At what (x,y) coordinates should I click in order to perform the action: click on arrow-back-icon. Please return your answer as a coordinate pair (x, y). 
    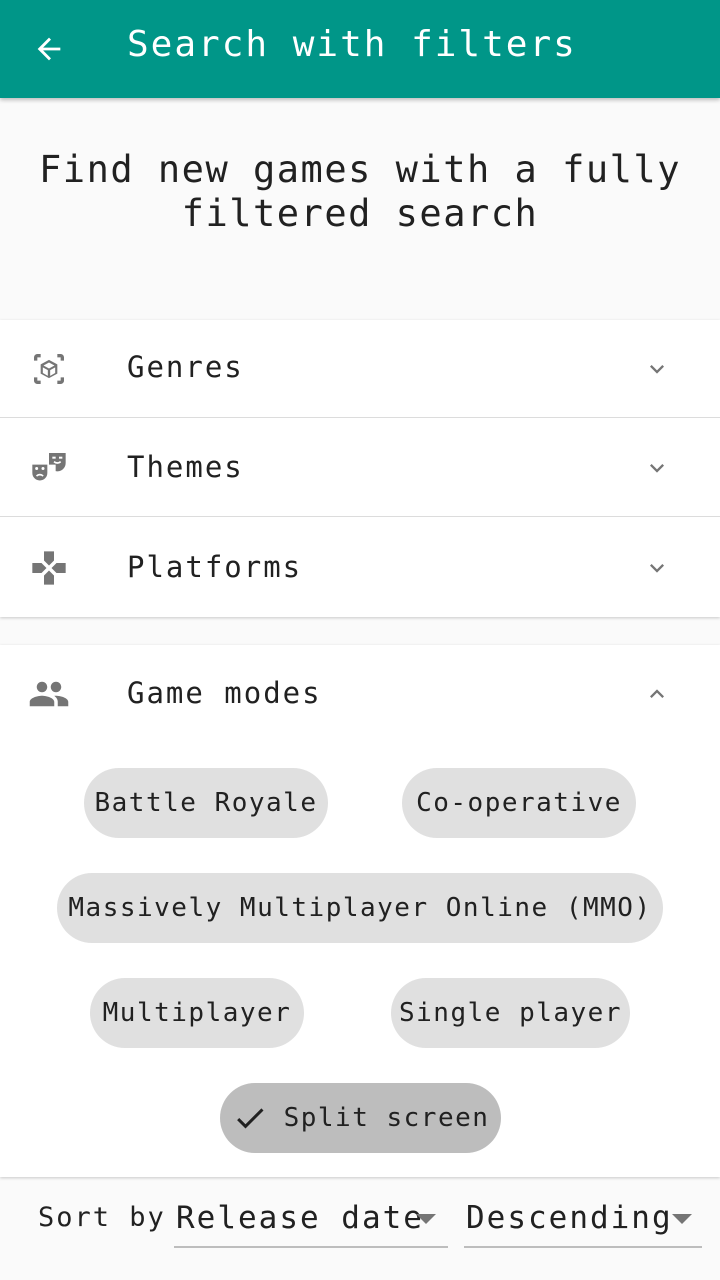
    Looking at the image, I should click on (49, 49).